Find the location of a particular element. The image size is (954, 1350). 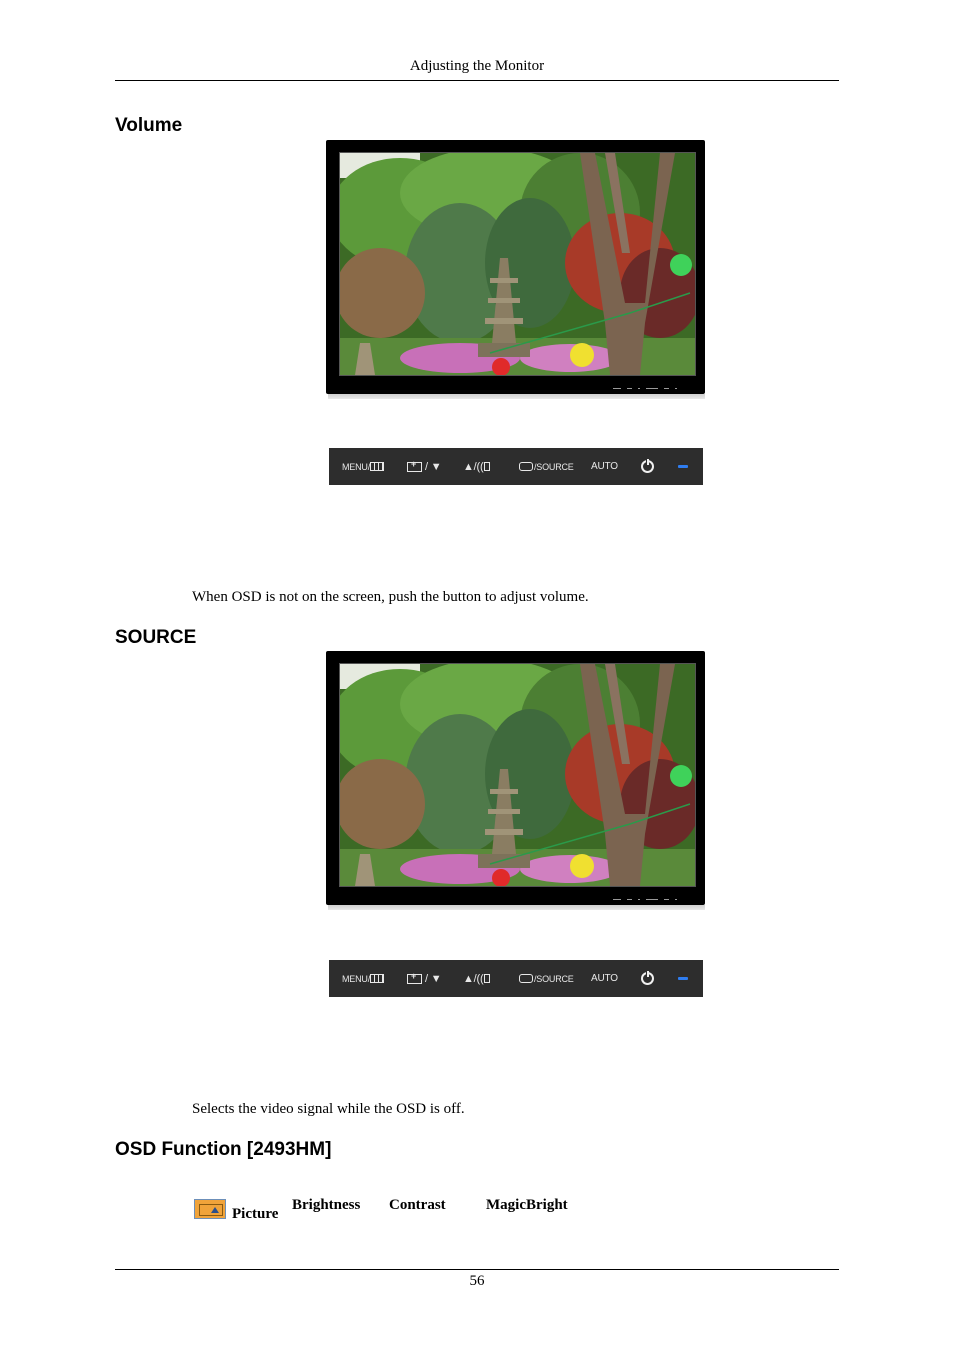

section-heading-osd-function: OSD Function [2493HM] is located at coordinates (223, 1149).